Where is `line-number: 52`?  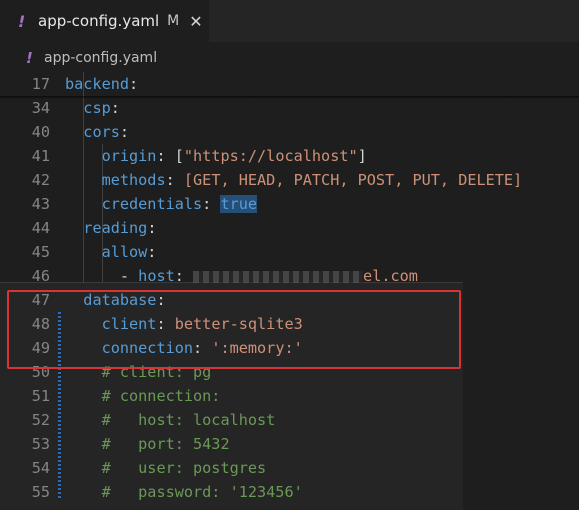 line-number: 52 is located at coordinates (40, 420).